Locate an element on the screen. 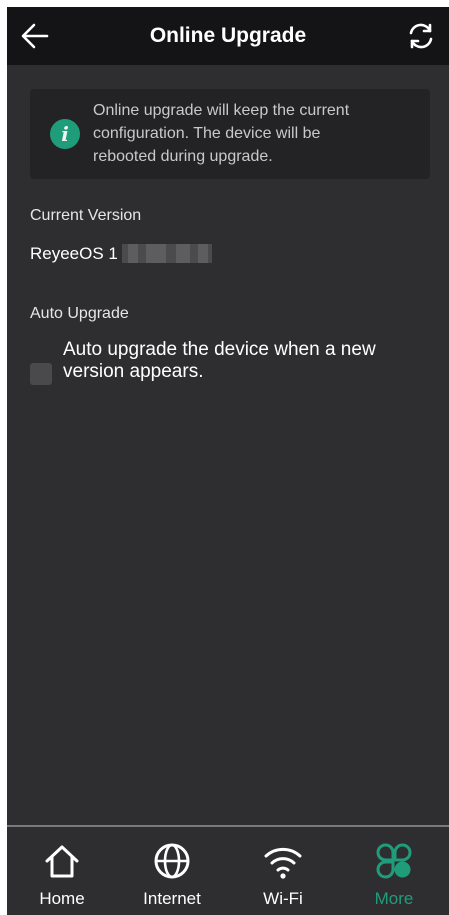 Image resolution: width=449 pixels, height=915 pixels. nav-label-internet: Internet is located at coordinates (172, 898).